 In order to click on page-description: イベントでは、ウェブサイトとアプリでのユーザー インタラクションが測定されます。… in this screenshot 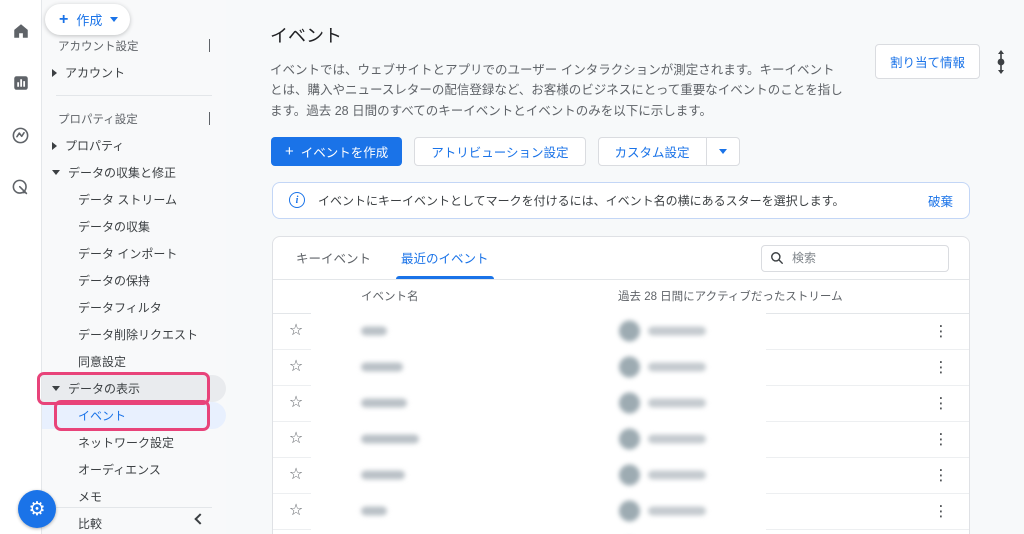, I will do `click(556, 90)`.